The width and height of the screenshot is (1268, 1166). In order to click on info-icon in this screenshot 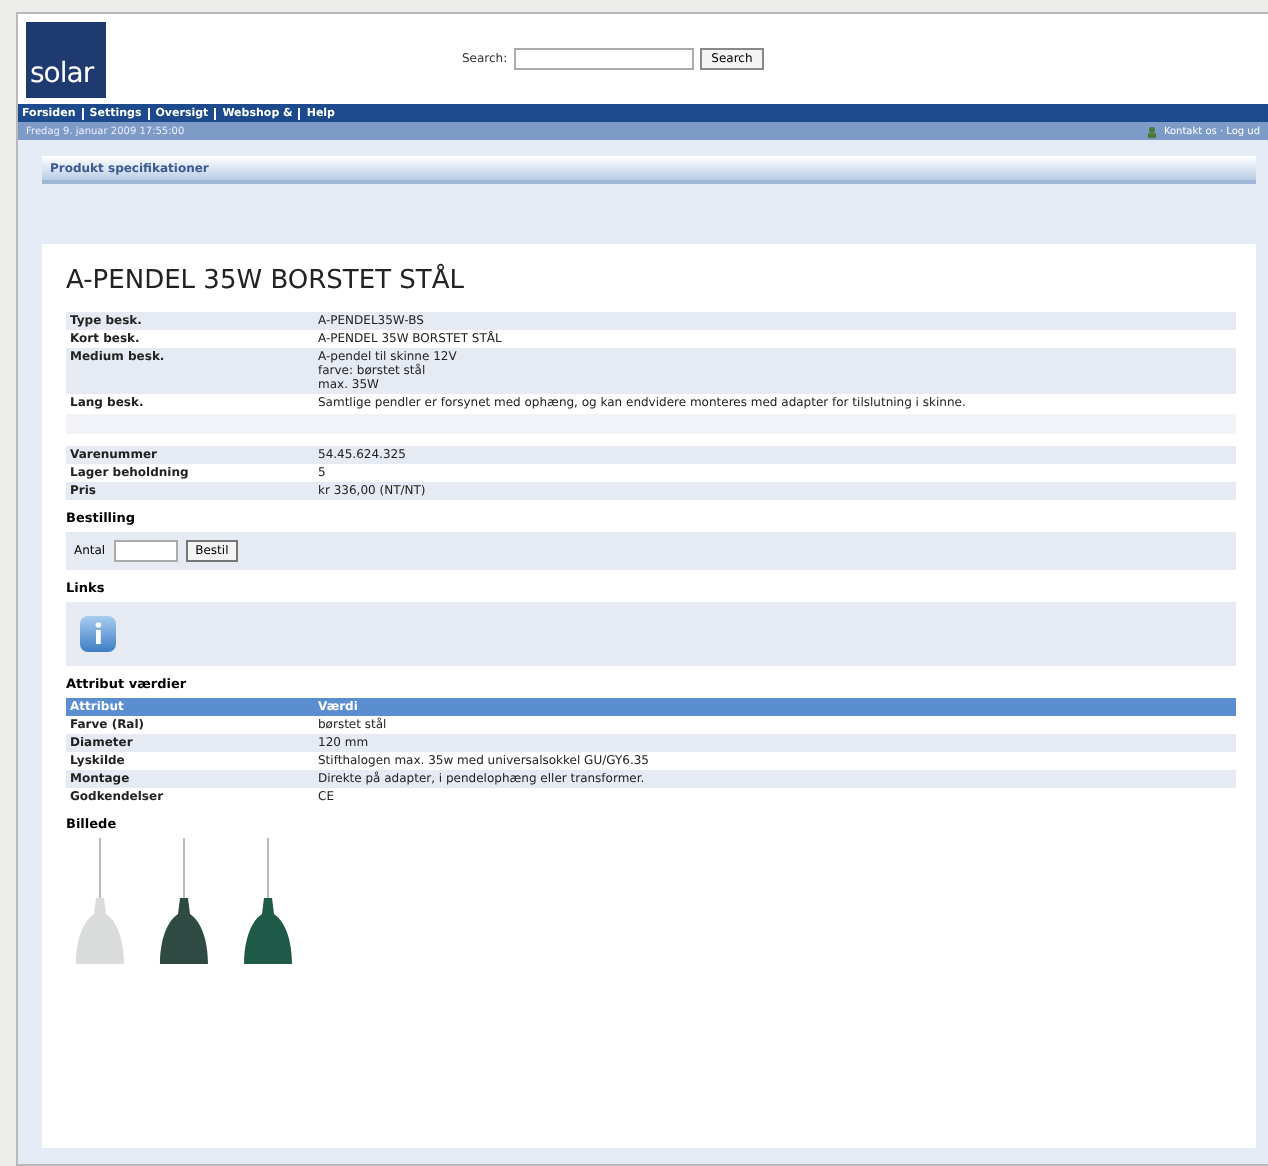, I will do `click(98, 634)`.